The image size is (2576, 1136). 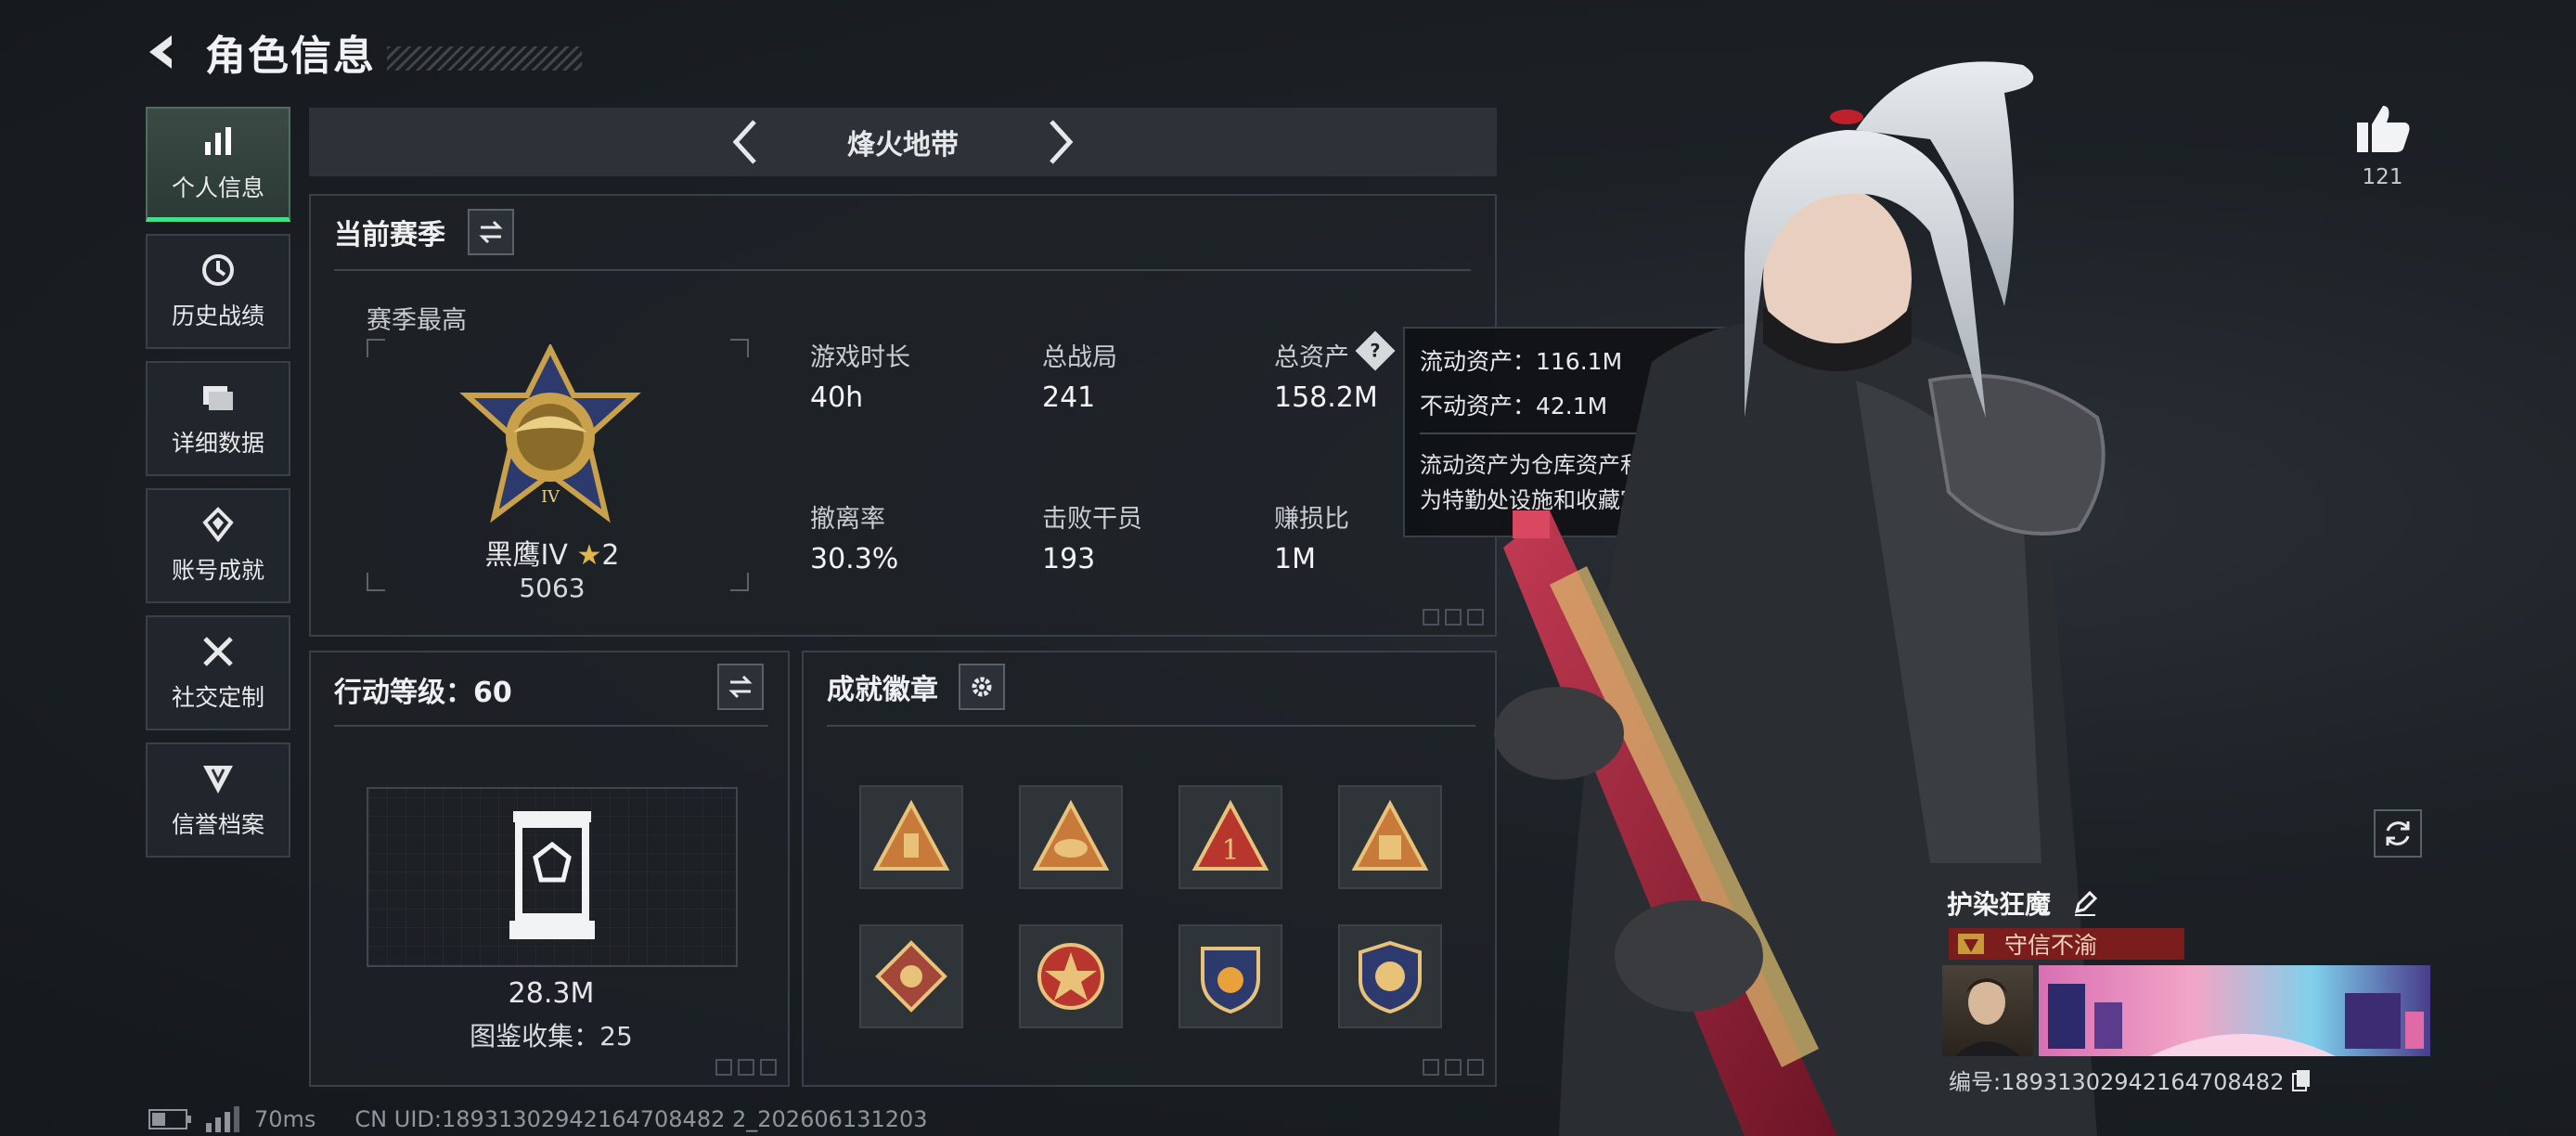 What do you see at coordinates (837, 397) in the screenshot?
I see `stat-value: 40h` at bounding box center [837, 397].